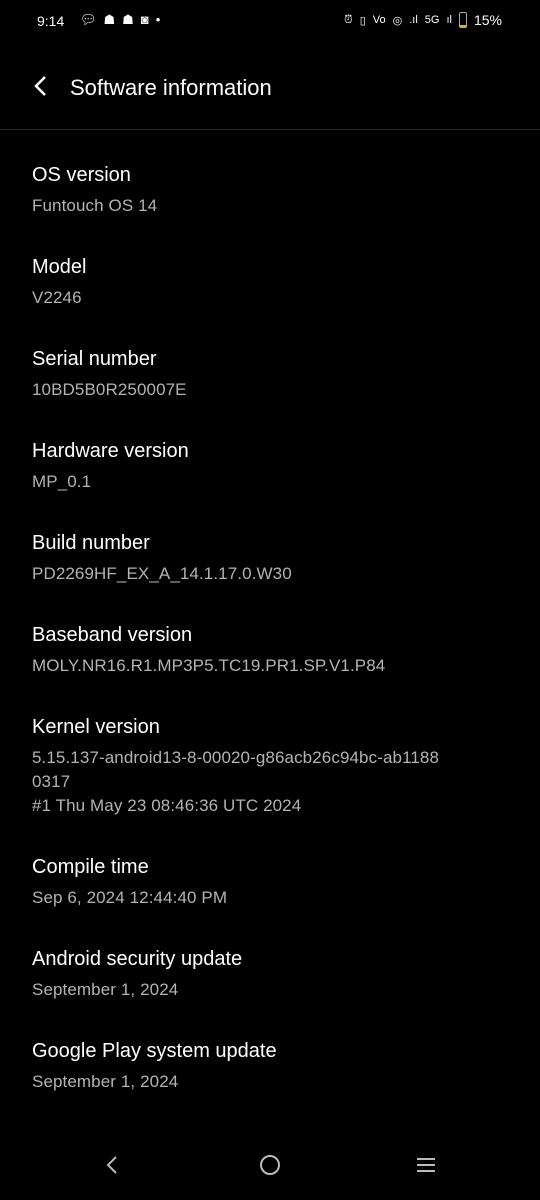  I want to click on info-item-android-security-update: Android security update September 1, 2024, so click(272, 974).